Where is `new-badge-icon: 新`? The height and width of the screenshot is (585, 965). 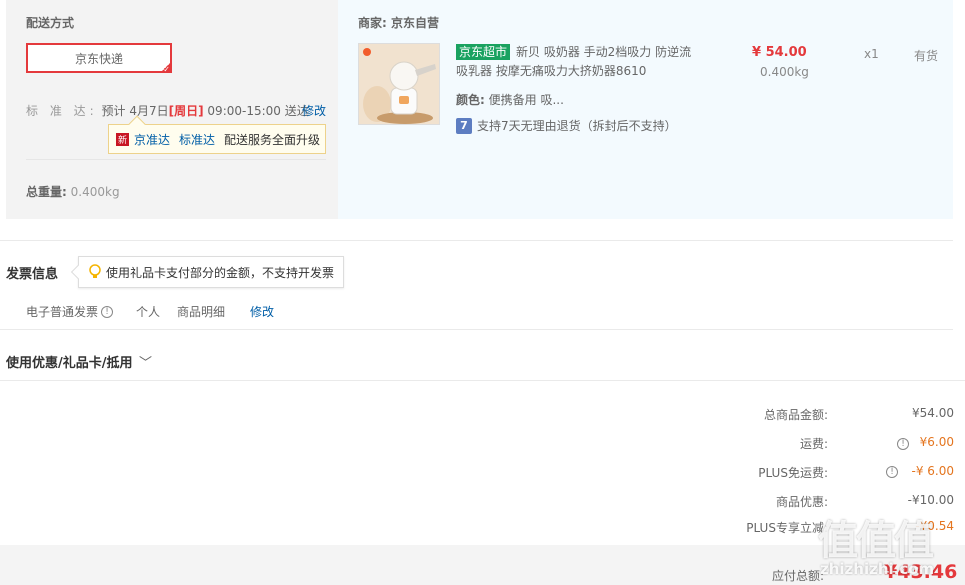 new-badge-icon: 新 is located at coordinates (122, 139).